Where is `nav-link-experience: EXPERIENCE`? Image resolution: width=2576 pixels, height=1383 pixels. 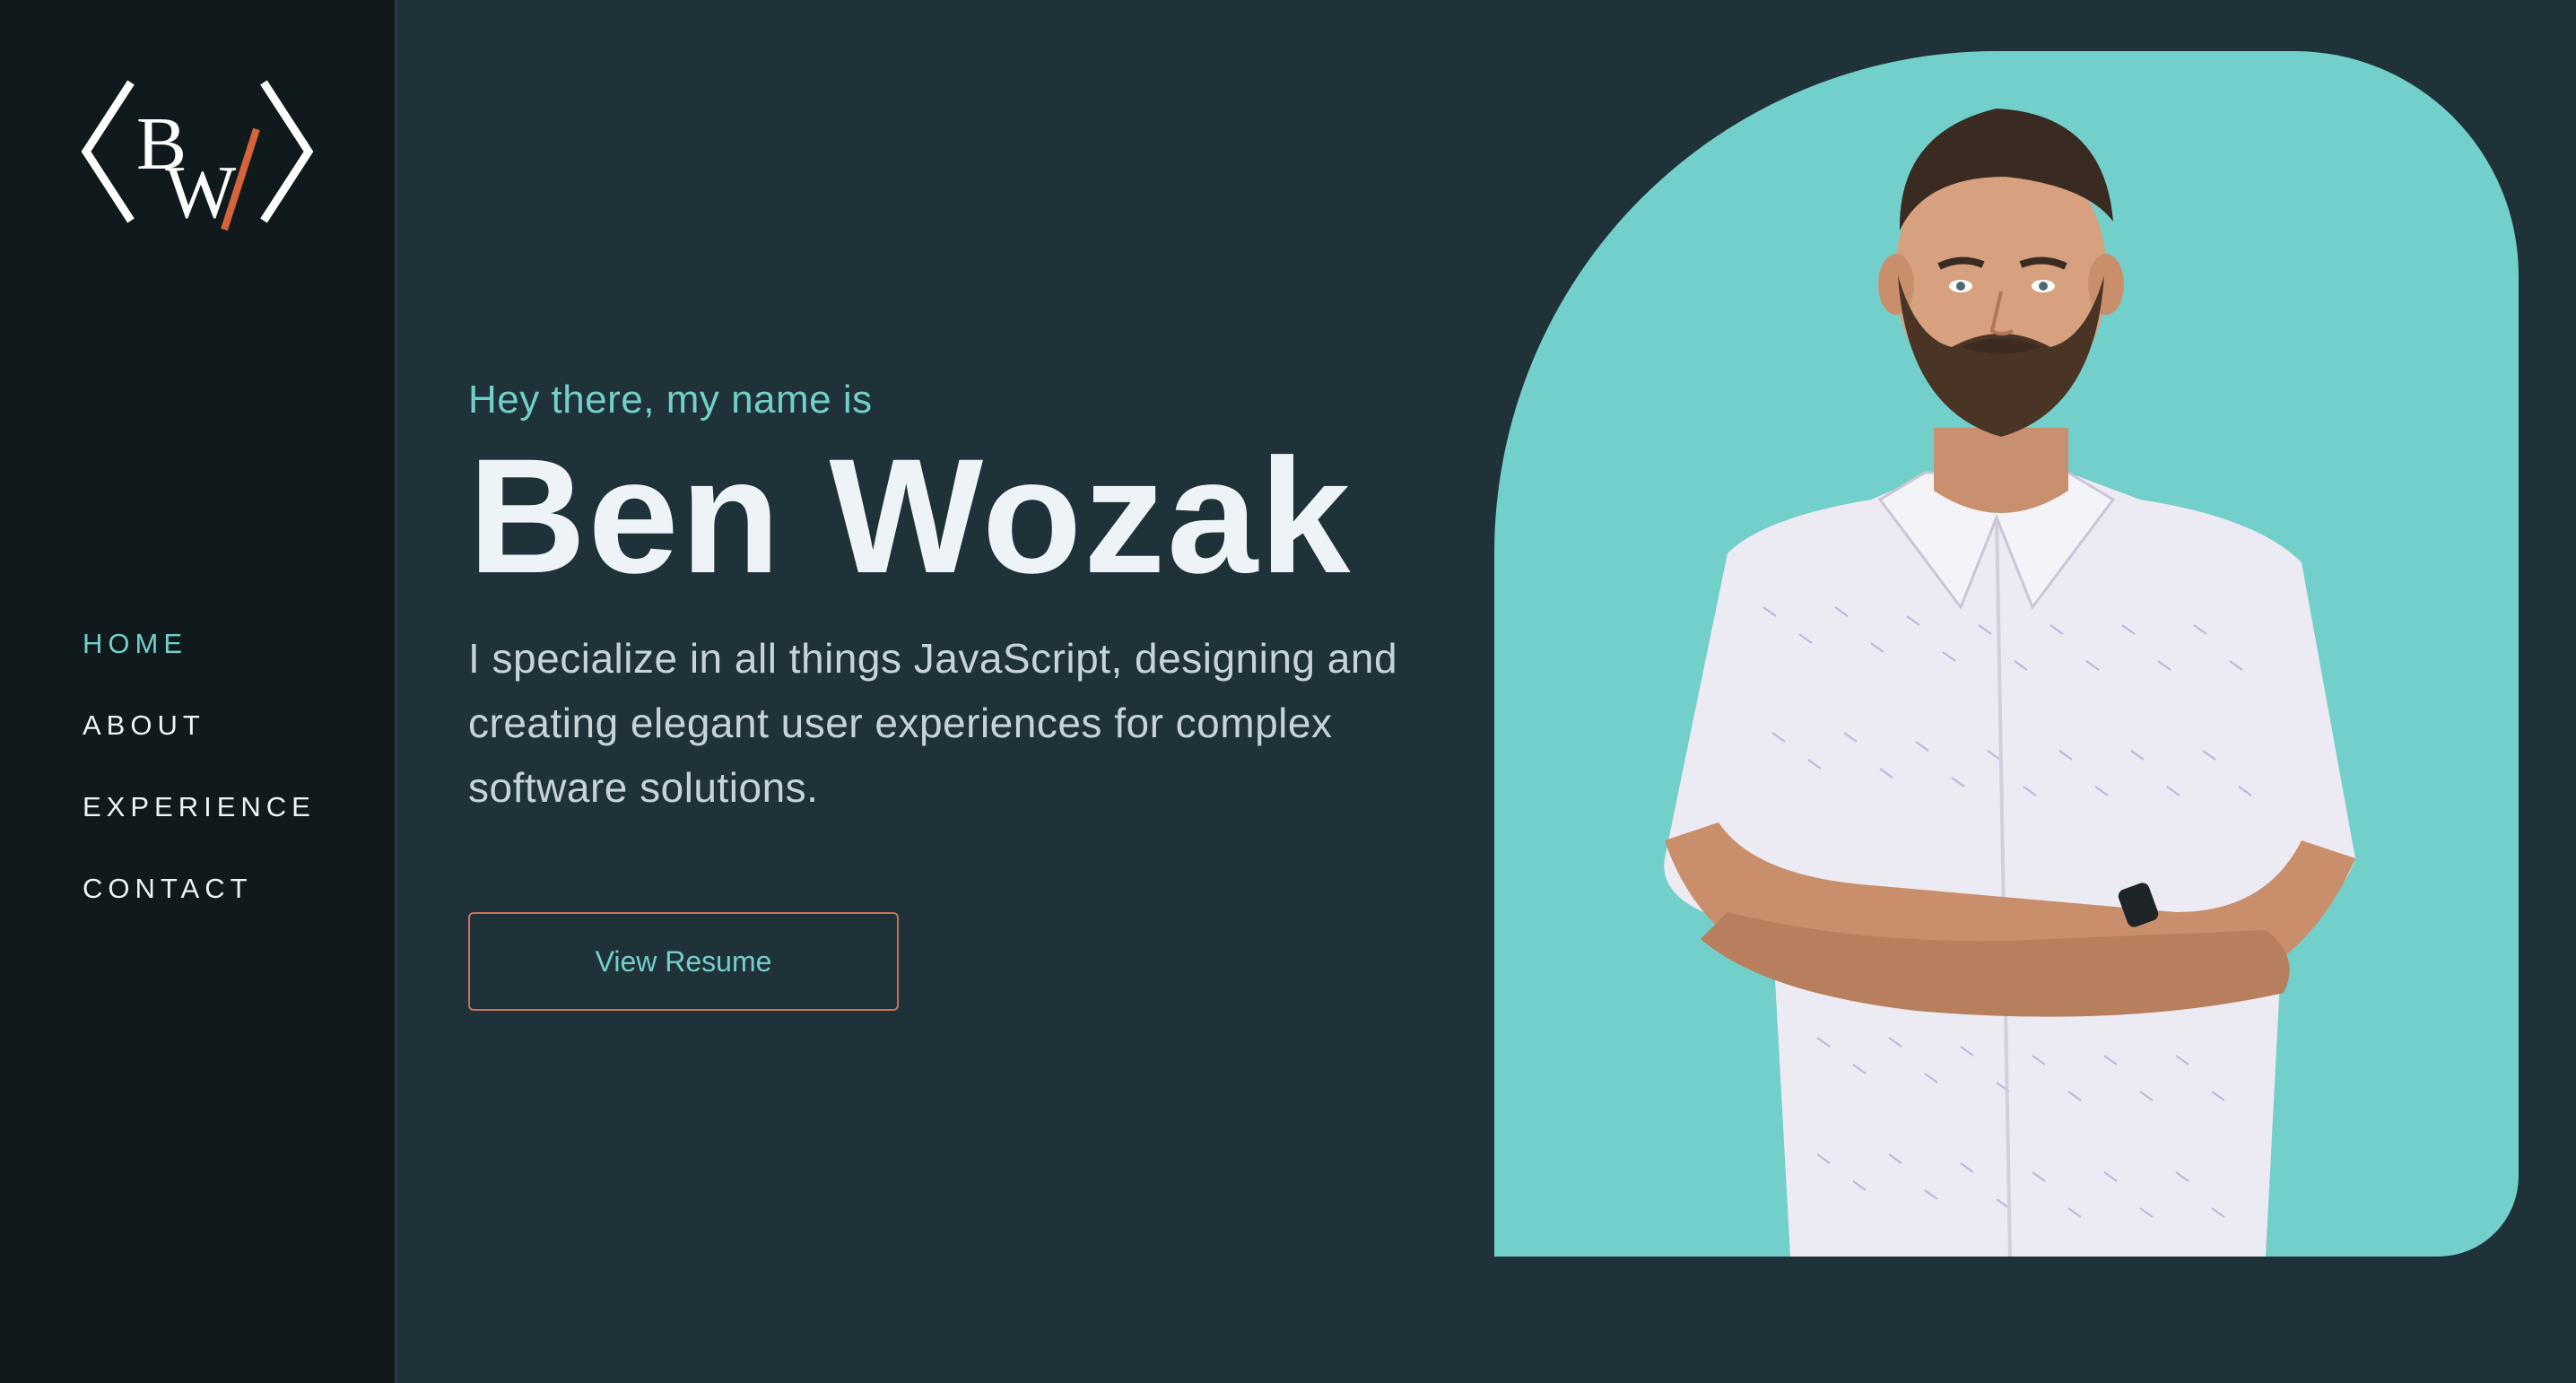 nav-link-experience: EXPERIENCE is located at coordinates (199, 807).